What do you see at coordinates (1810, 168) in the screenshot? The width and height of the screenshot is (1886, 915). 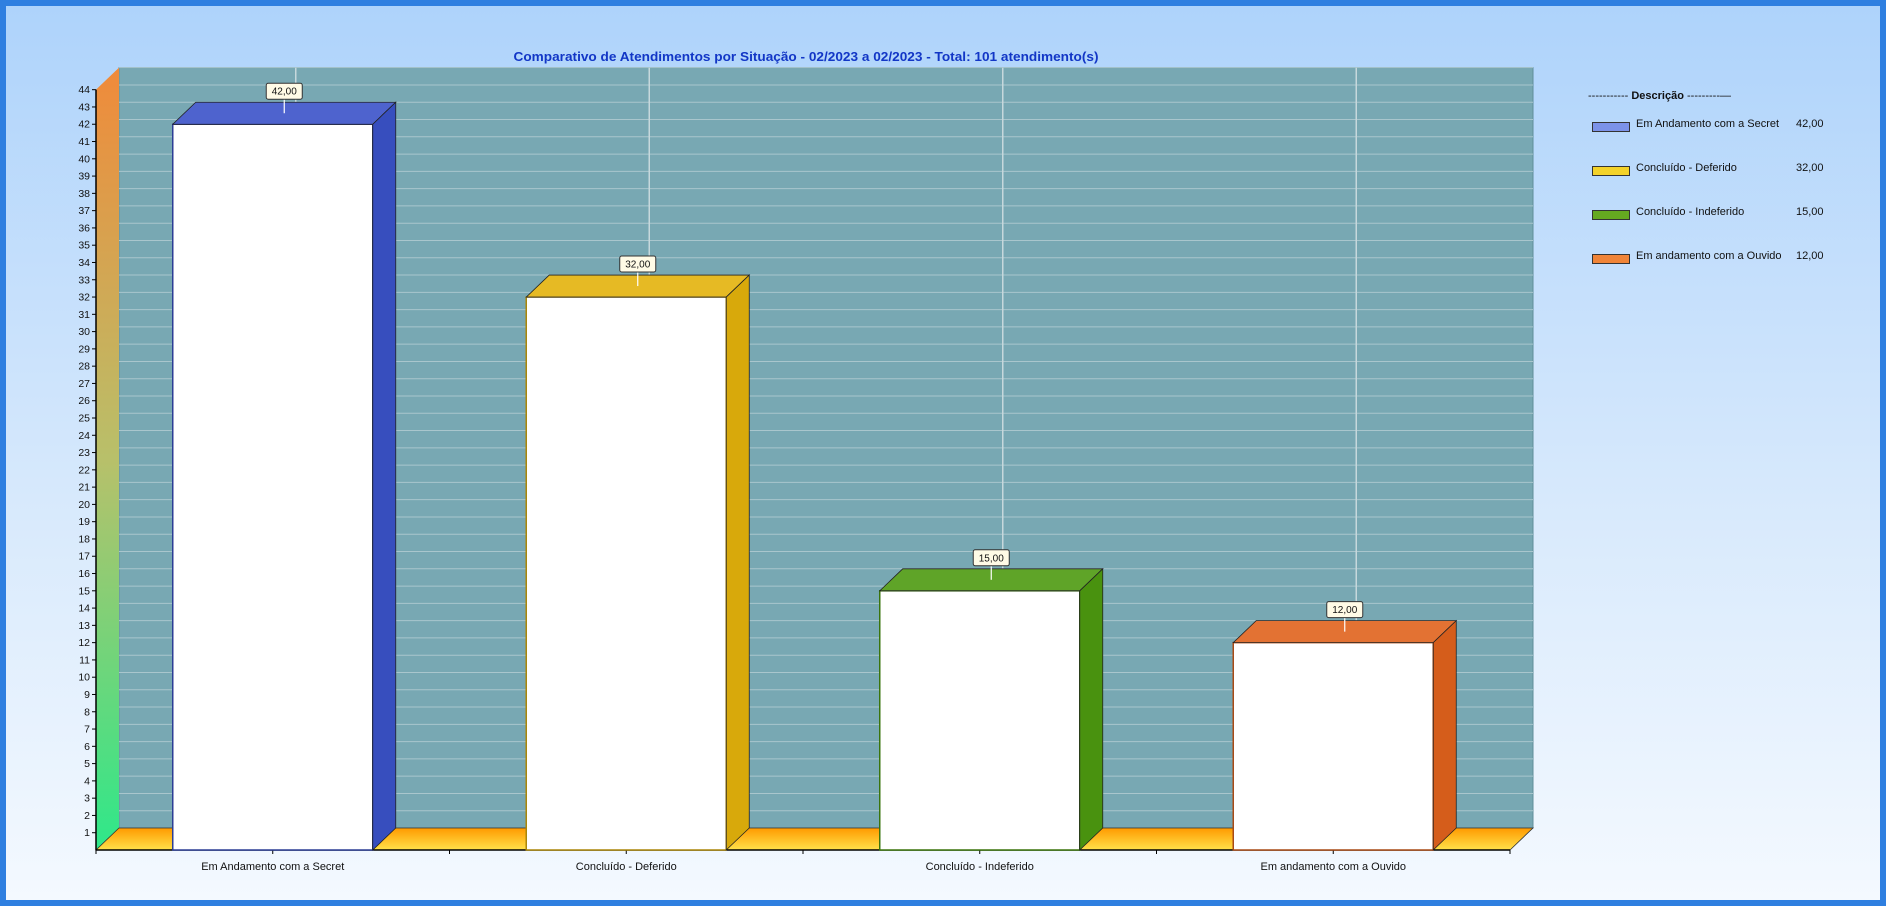 I see `legend-value: 32,00` at bounding box center [1810, 168].